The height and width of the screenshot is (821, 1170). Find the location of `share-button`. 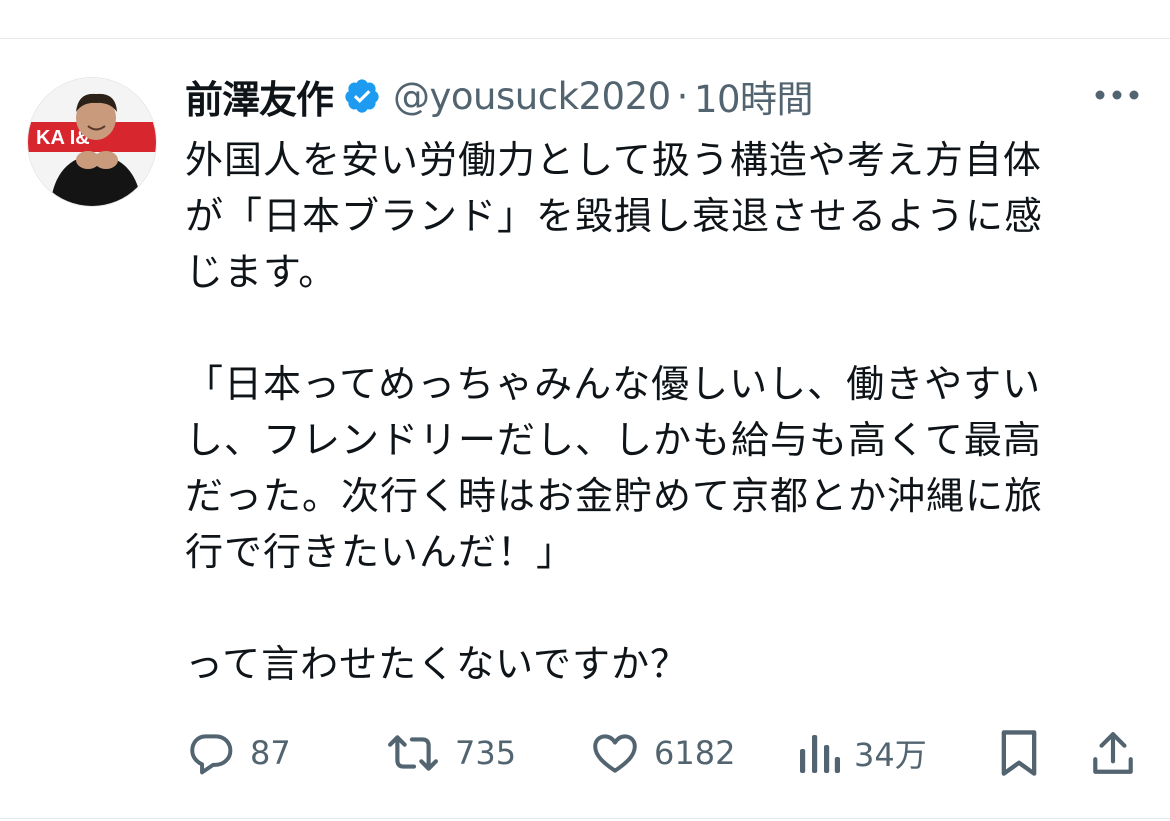

share-button is located at coordinates (1113, 753).